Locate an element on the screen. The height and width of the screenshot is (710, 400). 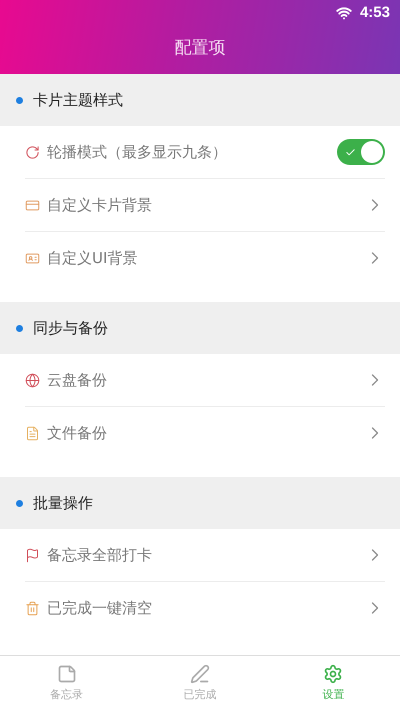
setting-label: 自定义卡片背景 is located at coordinates (100, 205).